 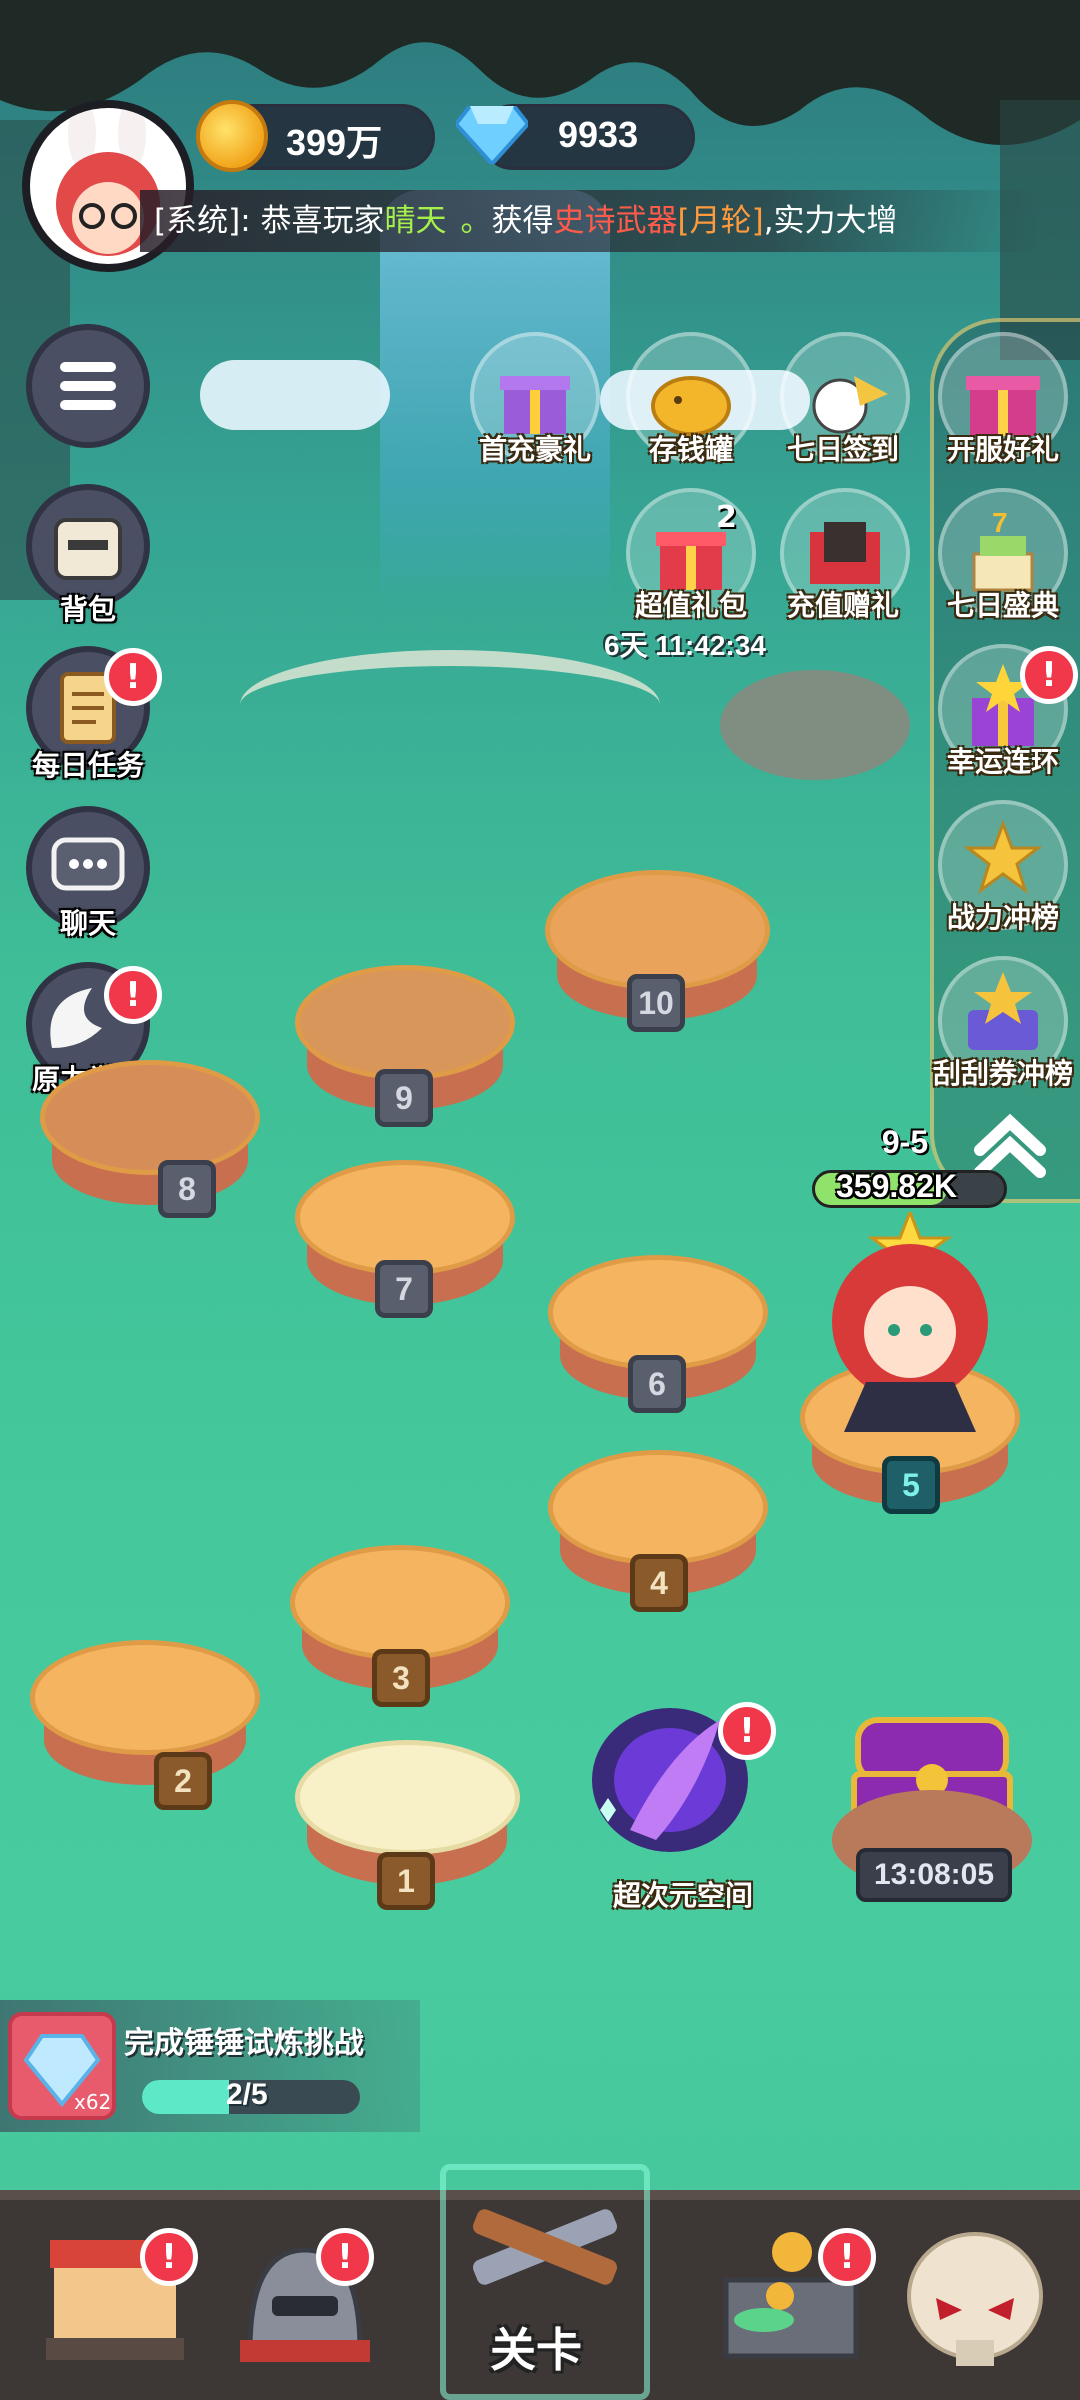 I want to click on level-number-5: 5, so click(x=911, y=1485).